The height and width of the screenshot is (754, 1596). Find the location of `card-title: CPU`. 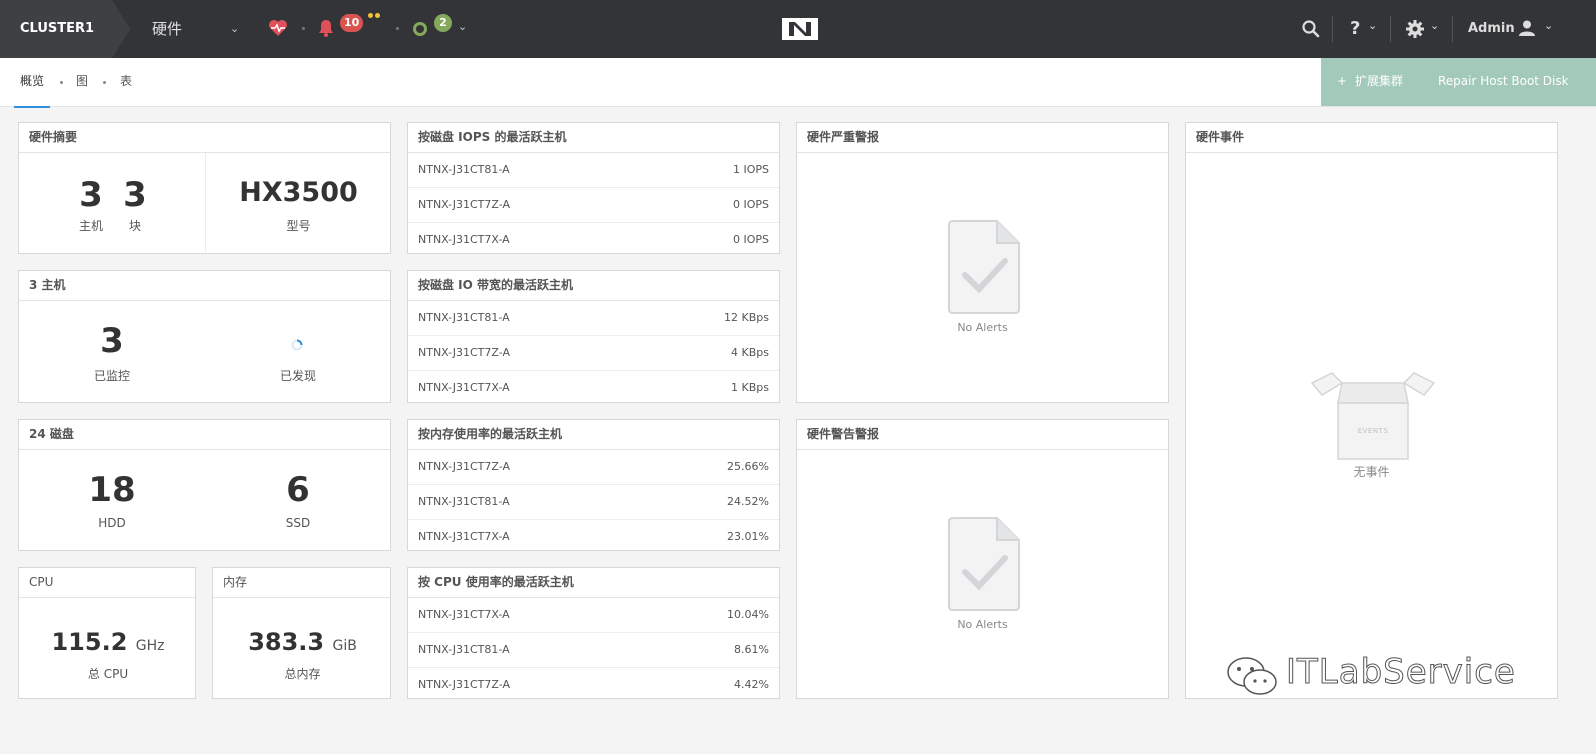

card-title: CPU is located at coordinates (107, 583).